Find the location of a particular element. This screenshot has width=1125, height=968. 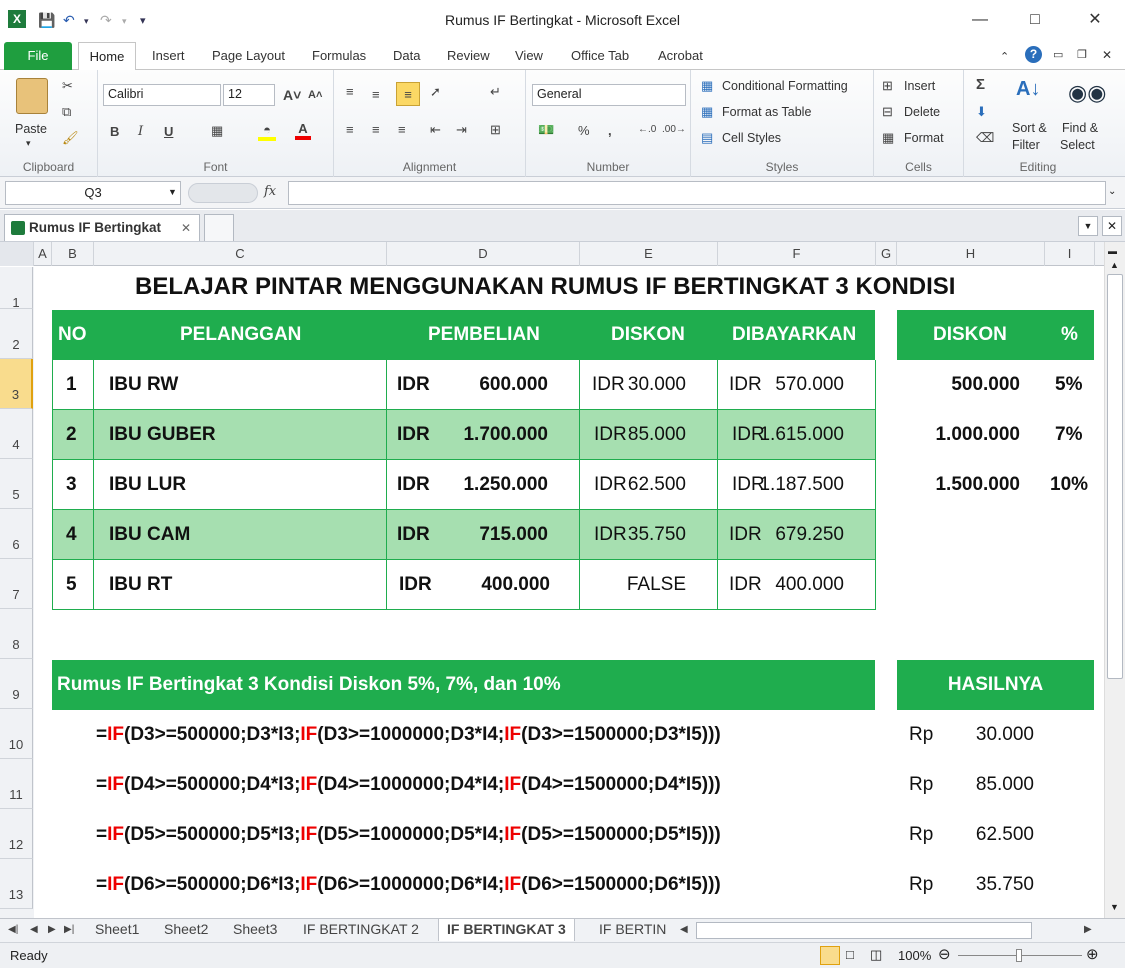

cut-icon: ✂ is located at coordinates (67, 86).